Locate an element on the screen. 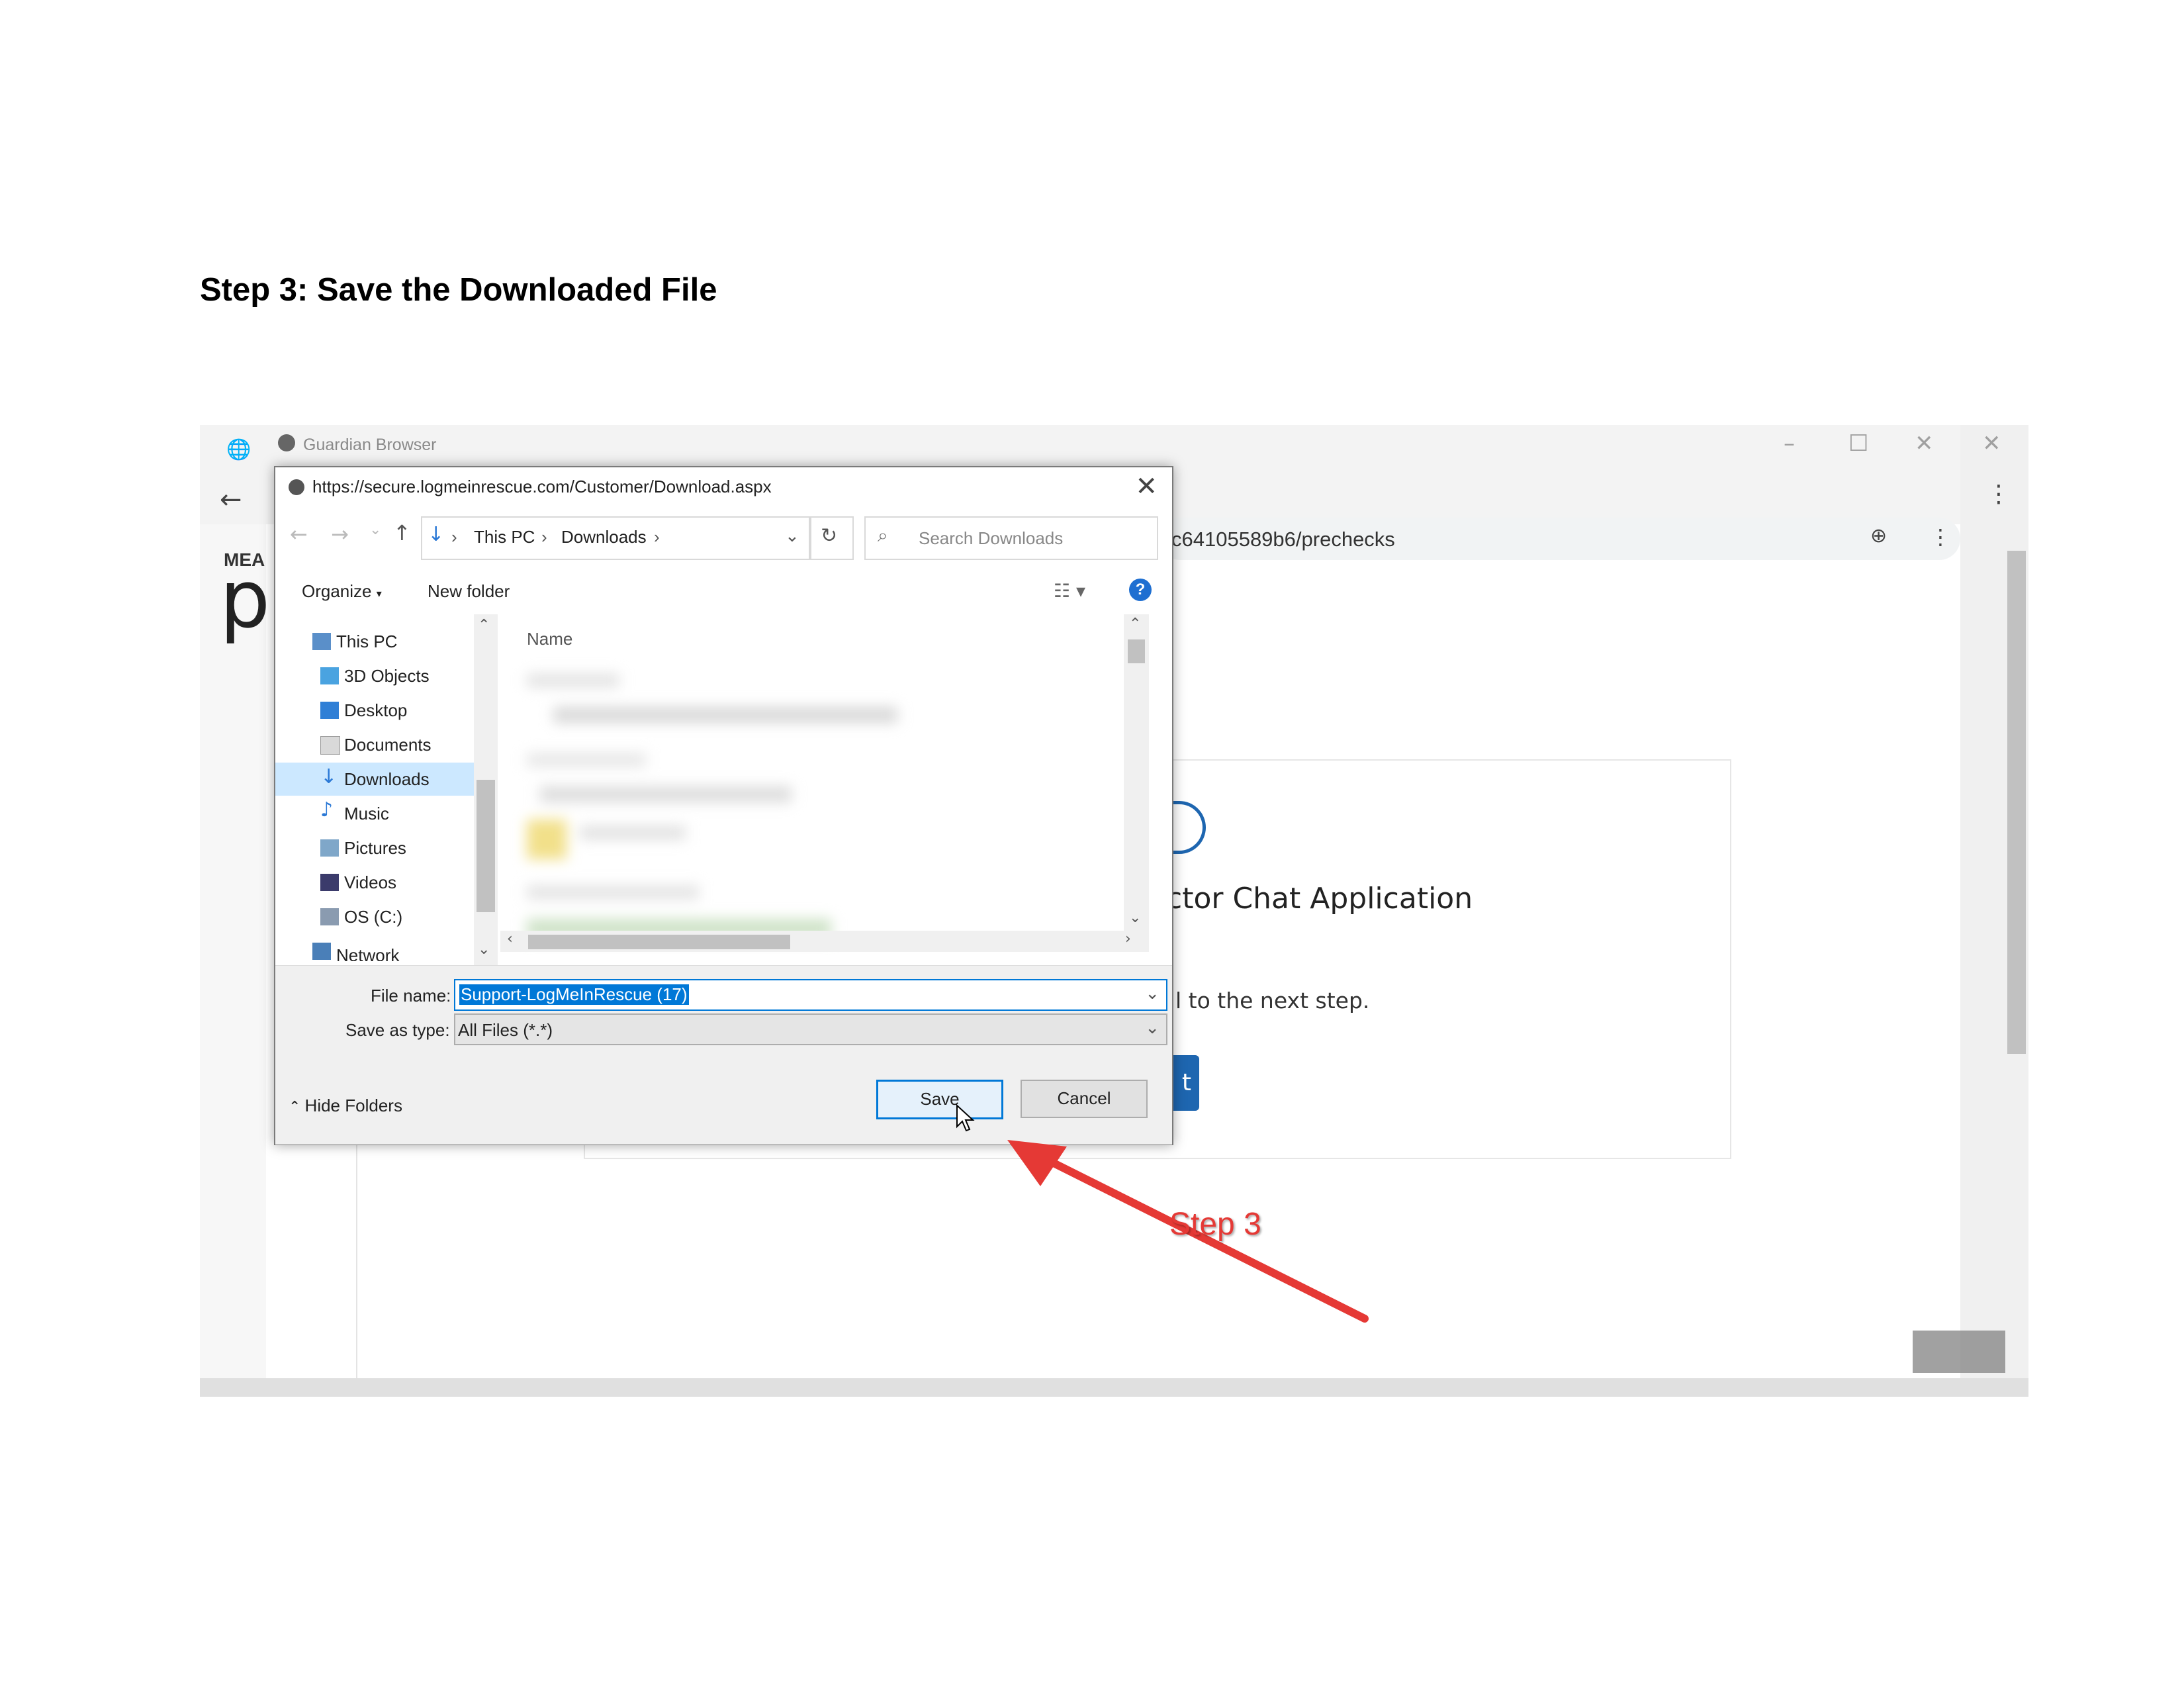 This screenshot has width=2184, height=1688. tree-item-downloads: ↓ Downloads is located at coordinates (375, 779).